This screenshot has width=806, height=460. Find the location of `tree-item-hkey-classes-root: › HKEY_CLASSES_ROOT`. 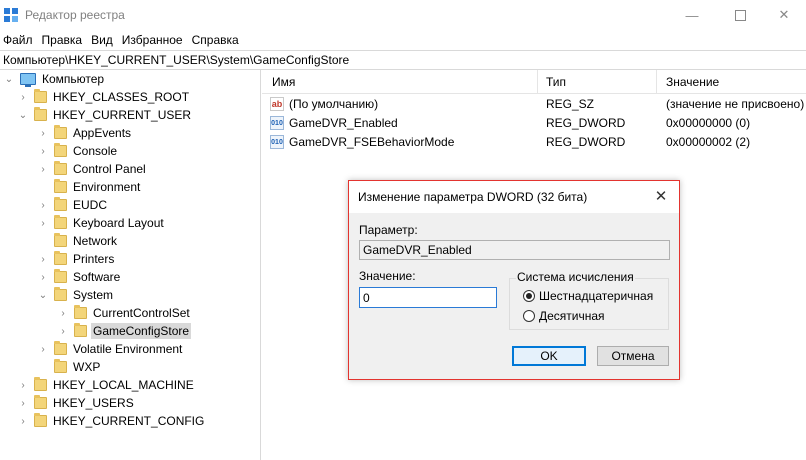

tree-item-hkey-classes-root: › HKEY_CLASSES_ROOT is located at coordinates (104, 97).